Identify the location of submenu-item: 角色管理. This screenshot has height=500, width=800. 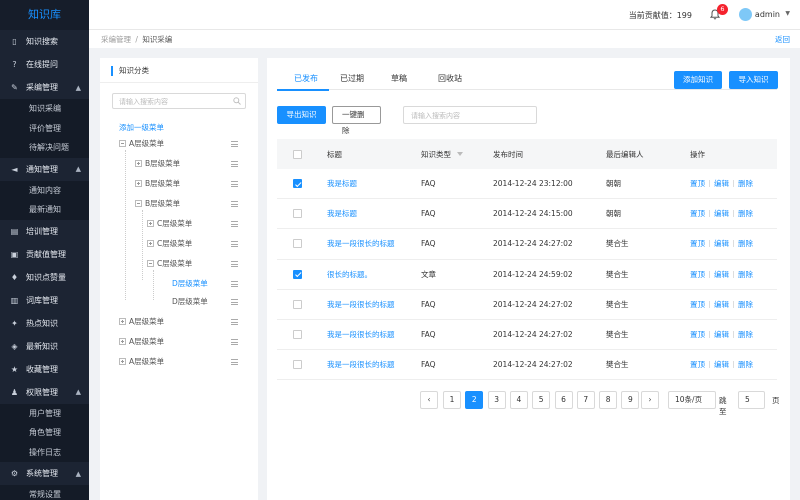
(44, 433).